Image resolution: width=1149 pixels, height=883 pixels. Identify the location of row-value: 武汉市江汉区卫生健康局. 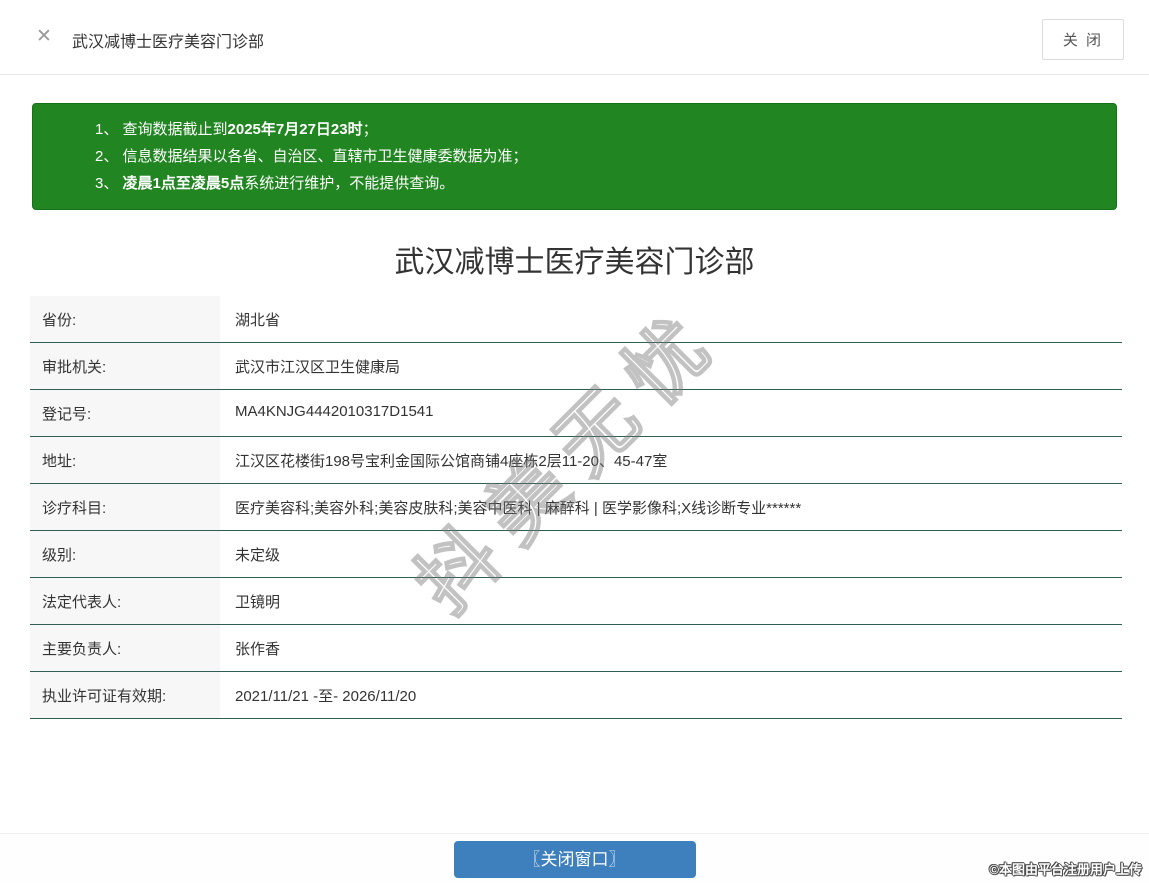
(671, 366).